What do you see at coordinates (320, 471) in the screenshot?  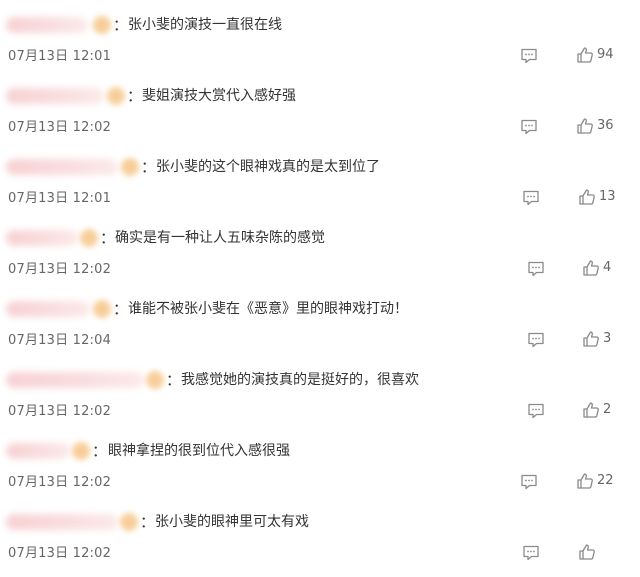 I see `comment-item: ：眼神拿捏的很到位代入感很强 07月13日 12:02 22` at bounding box center [320, 471].